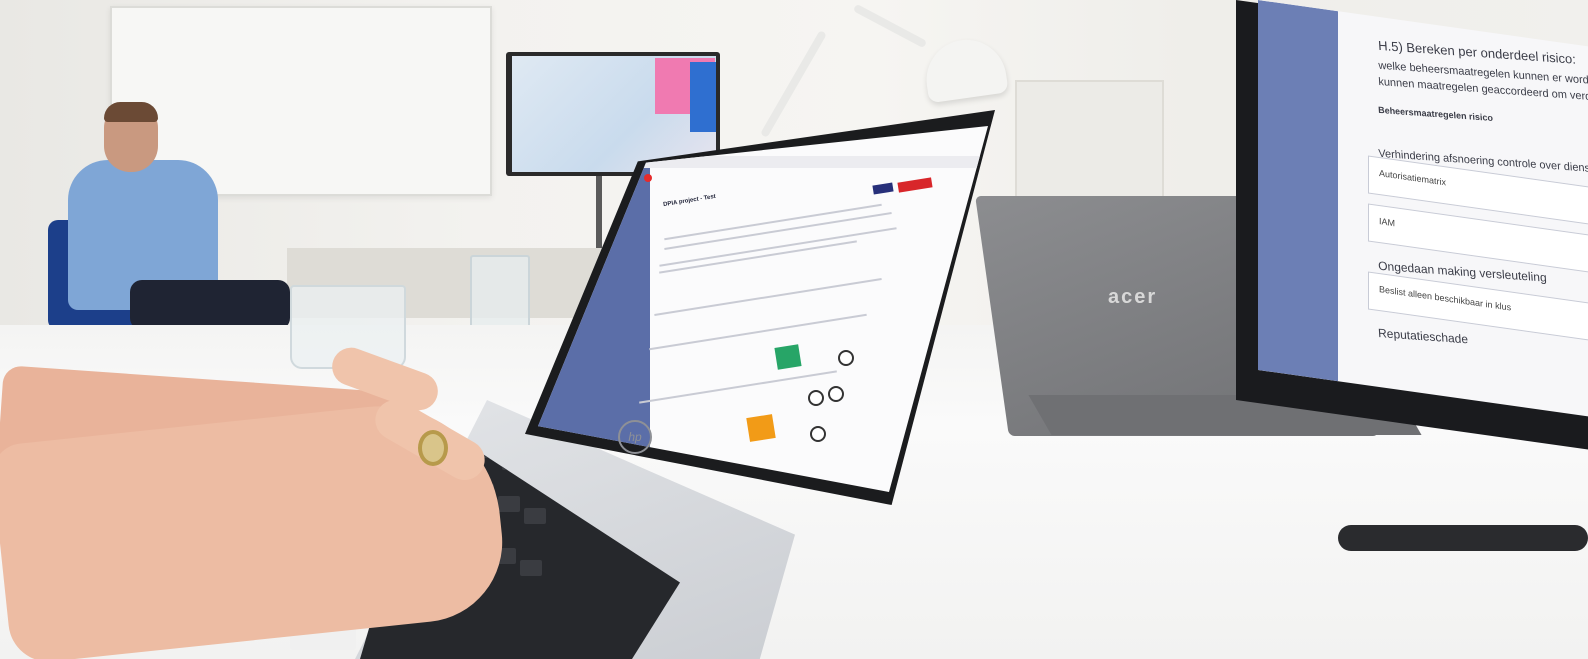 The image size is (1588, 659). I want to click on monitor-input-value: Autorisatiematrix, so click(1413, 178).